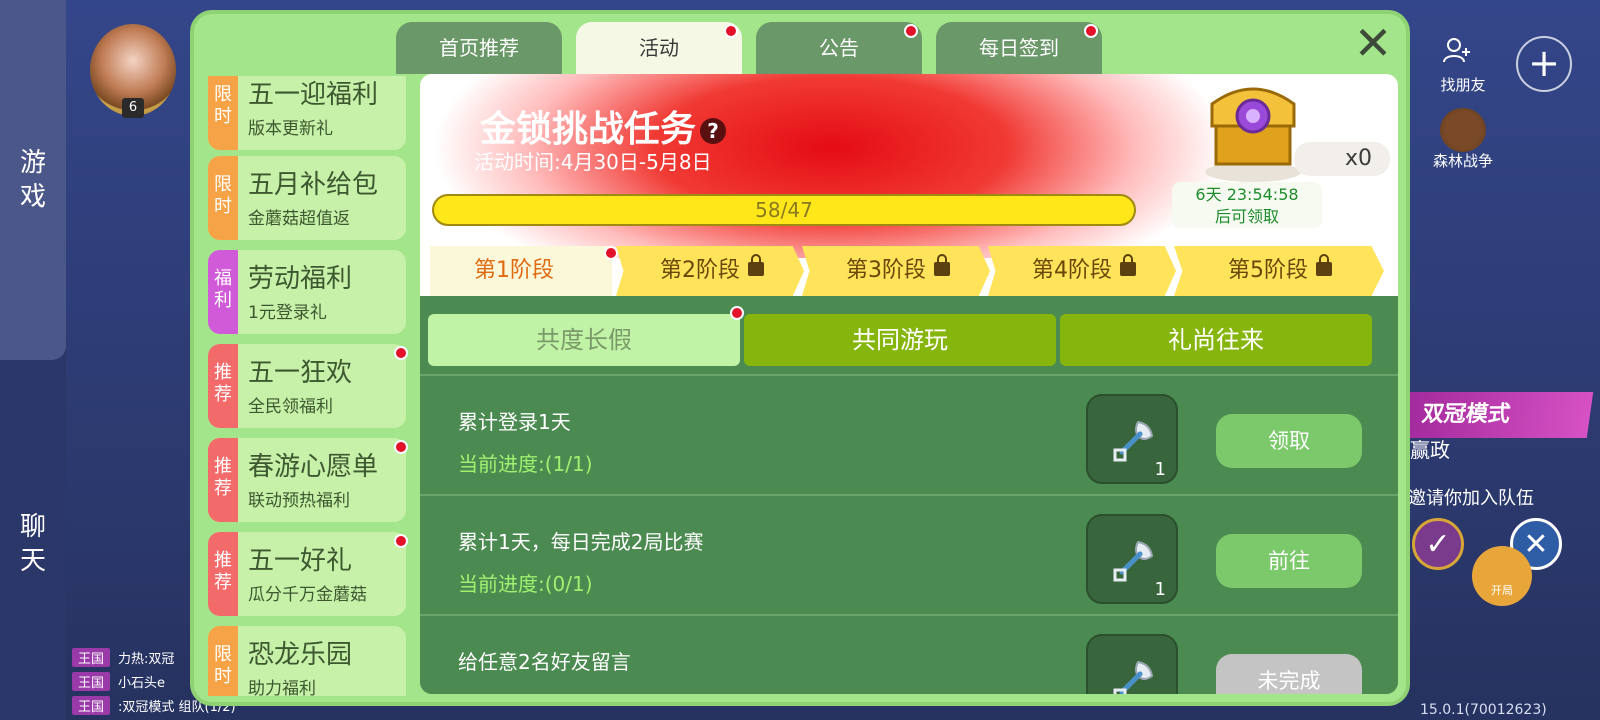 The image size is (1600, 720). I want to click on stage-label: 第3阶段, so click(886, 270).